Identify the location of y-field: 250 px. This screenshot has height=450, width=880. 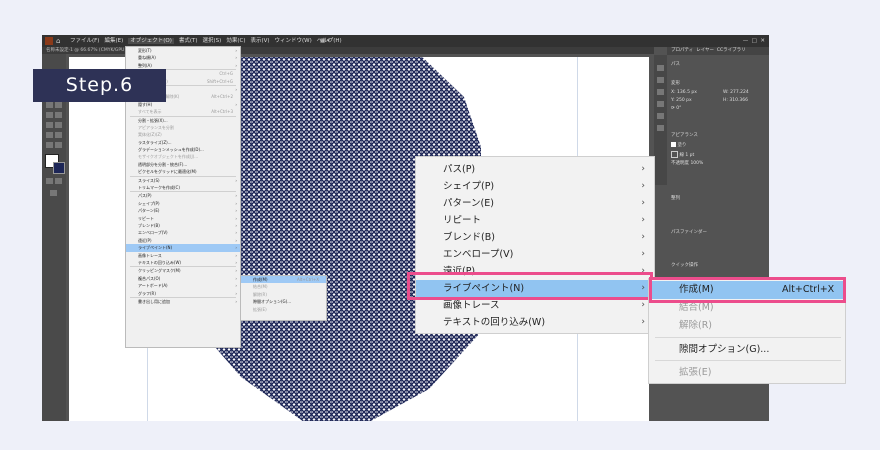
(684, 100).